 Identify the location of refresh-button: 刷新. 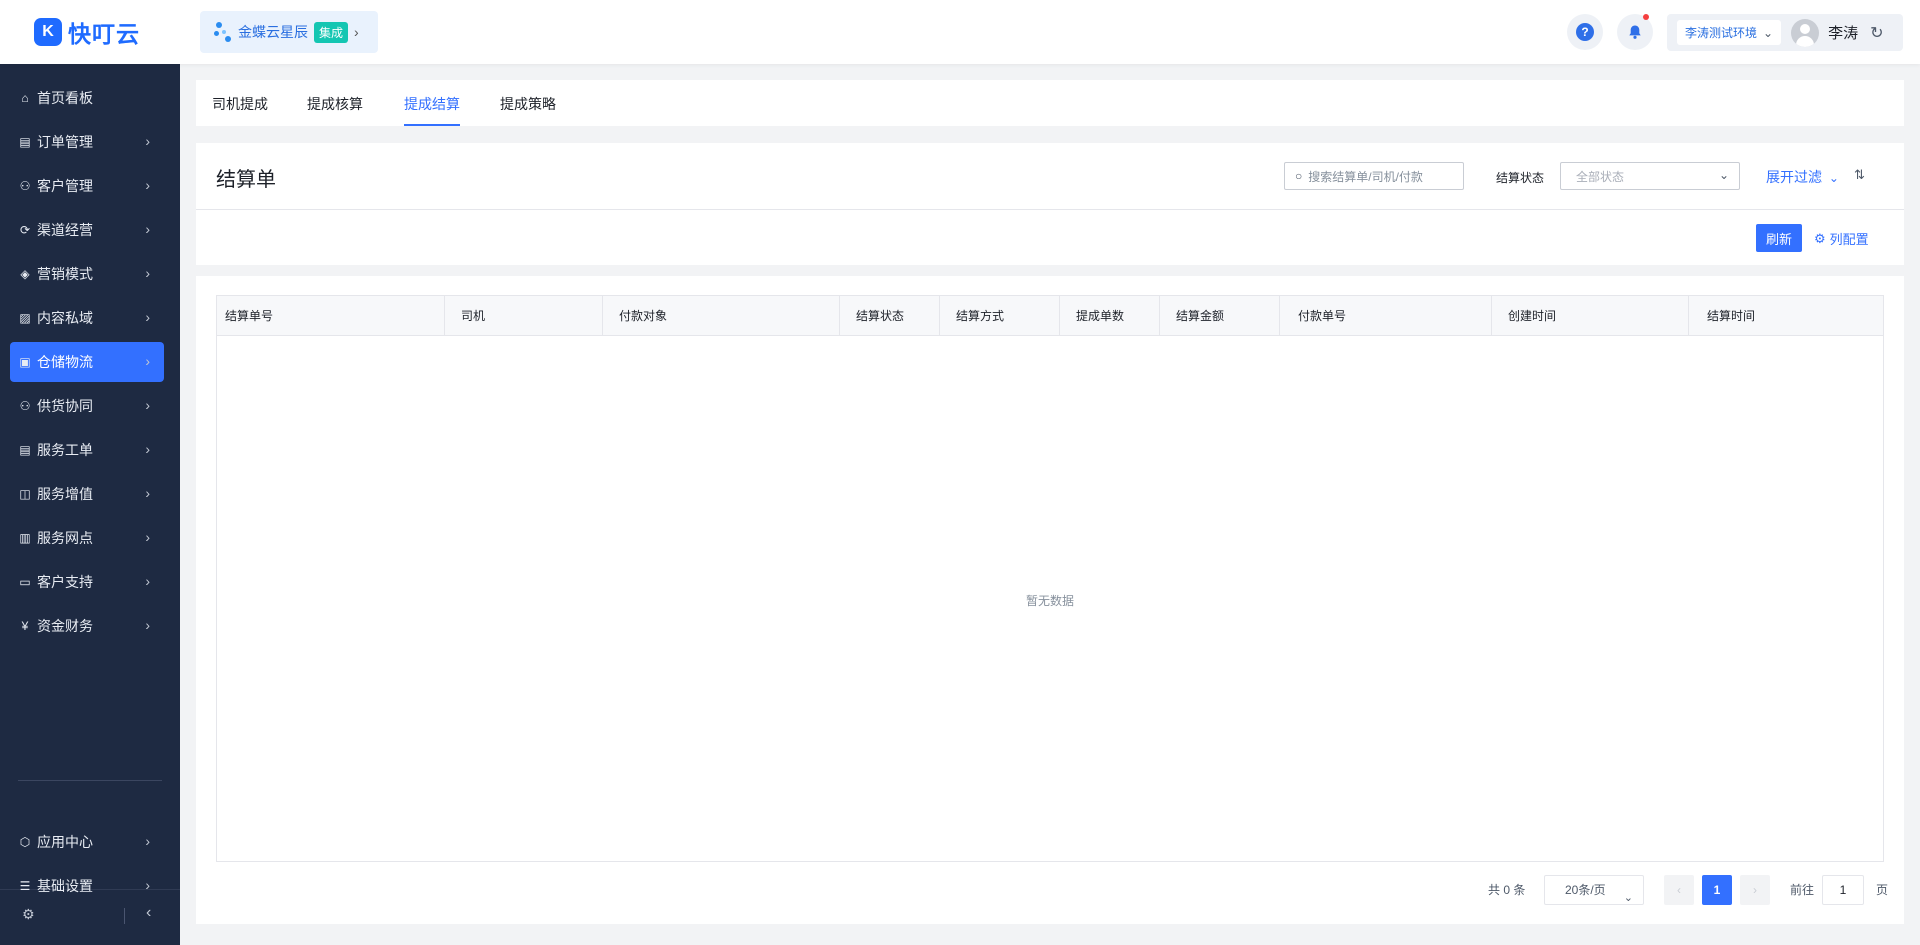
(1779, 238).